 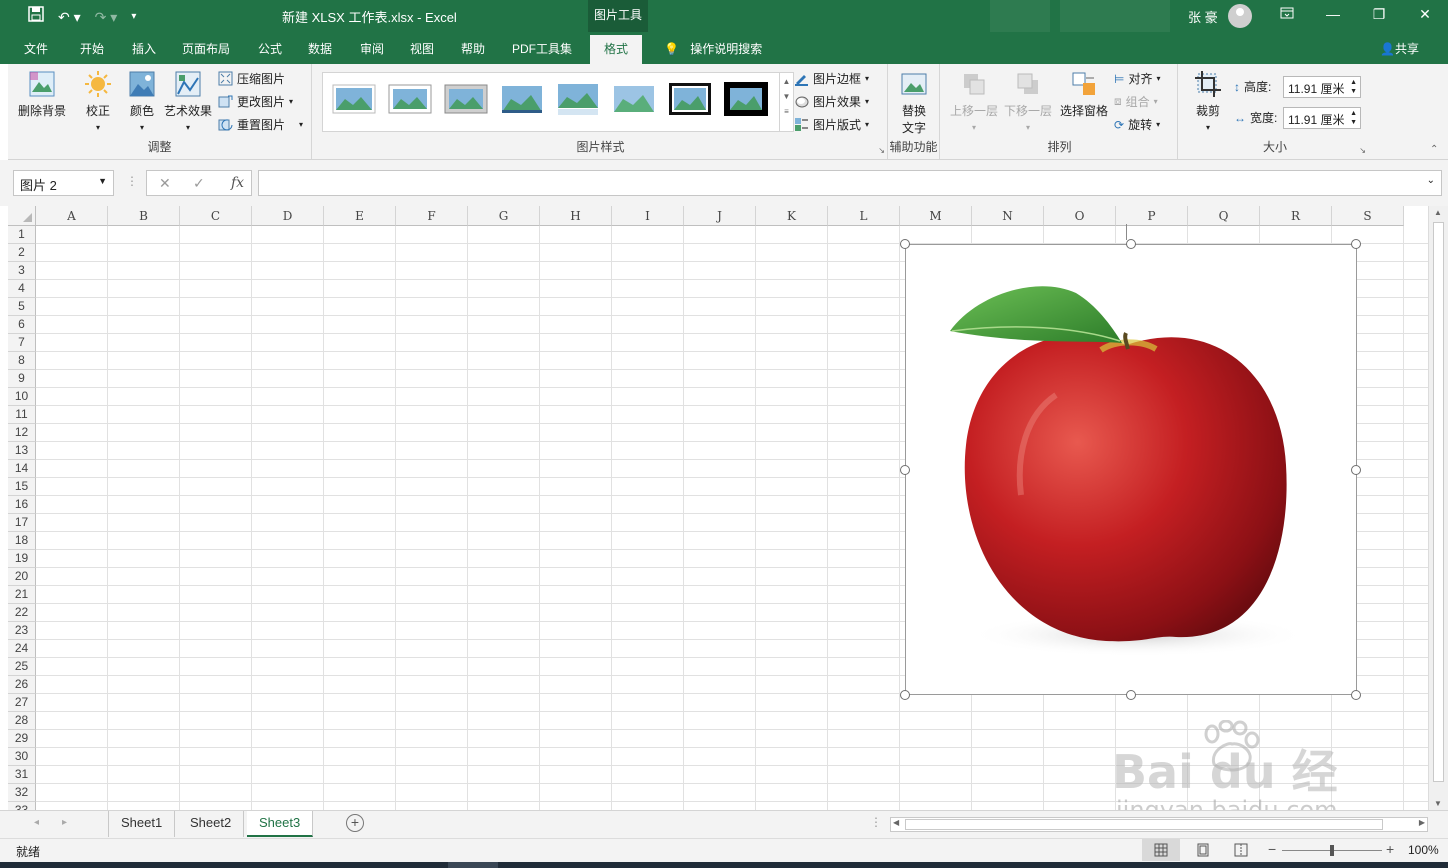 What do you see at coordinates (372, 48) in the screenshot?
I see `tab-review: 审阅` at bounding box center [372, 48].